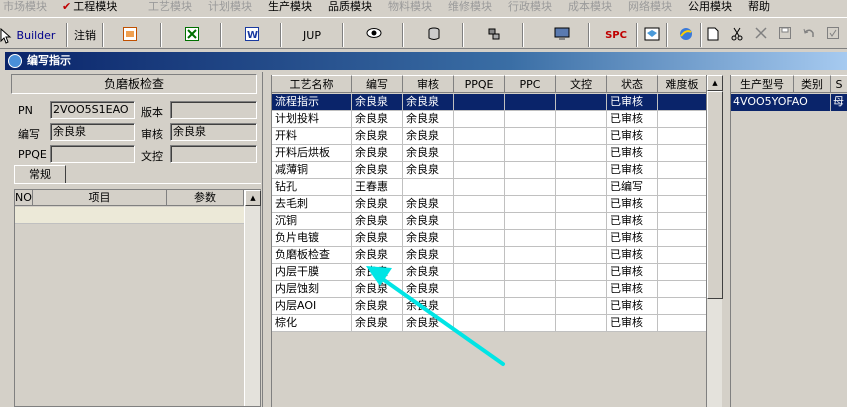 Image resolution: width=847 pixels, height=407 pixels. What do you see at coordinates (833, 37) in the screenshot?
I see `check-button` at bounding box center [833, 37].